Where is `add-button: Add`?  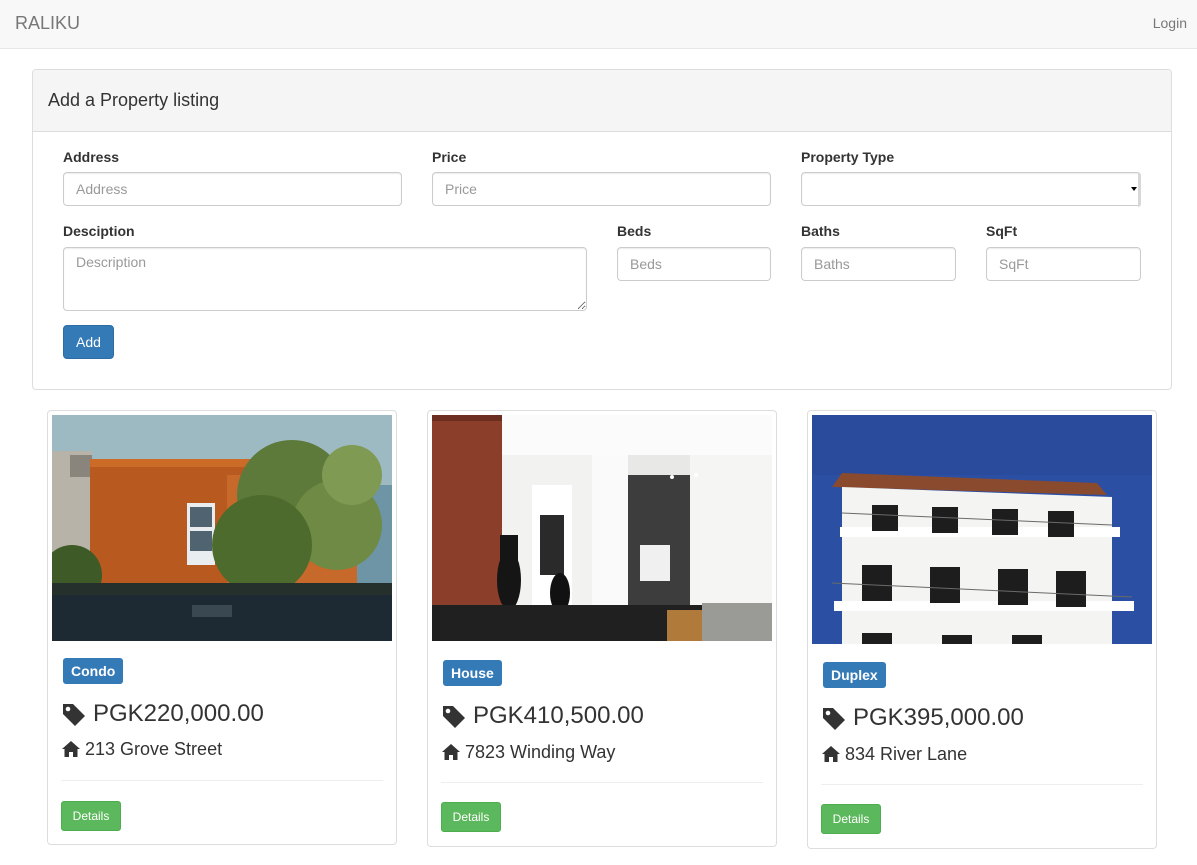
add-button: Add is located at coordinates (88, 342).